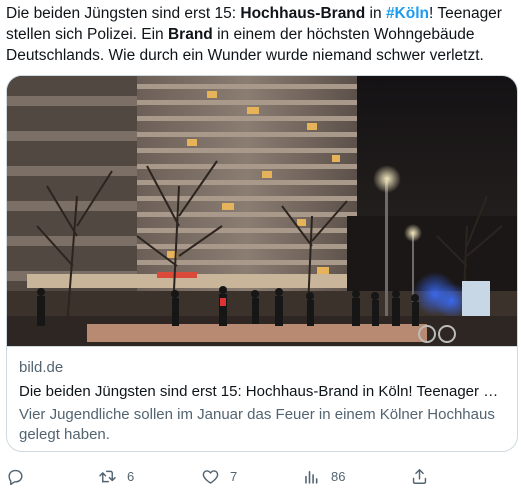 Image resolution: width=521 pixels, height=499 pixels. What do you see at coordinates (311, 477) in the screenshot?
I see `analytics-icon` at bounding box center [311, 477].